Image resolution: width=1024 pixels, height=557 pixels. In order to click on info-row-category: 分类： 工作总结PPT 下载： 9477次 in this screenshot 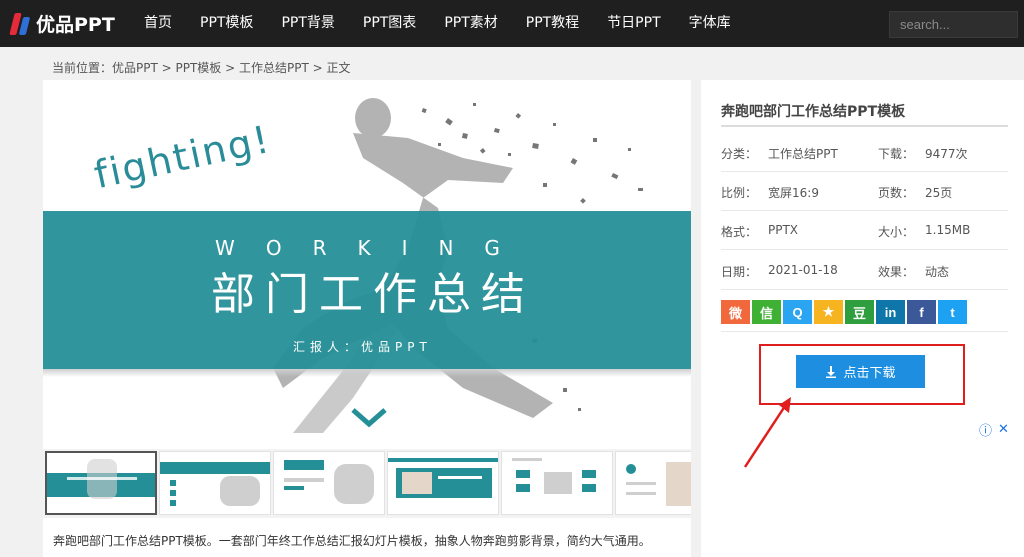, I will do `click(864, 152)`.